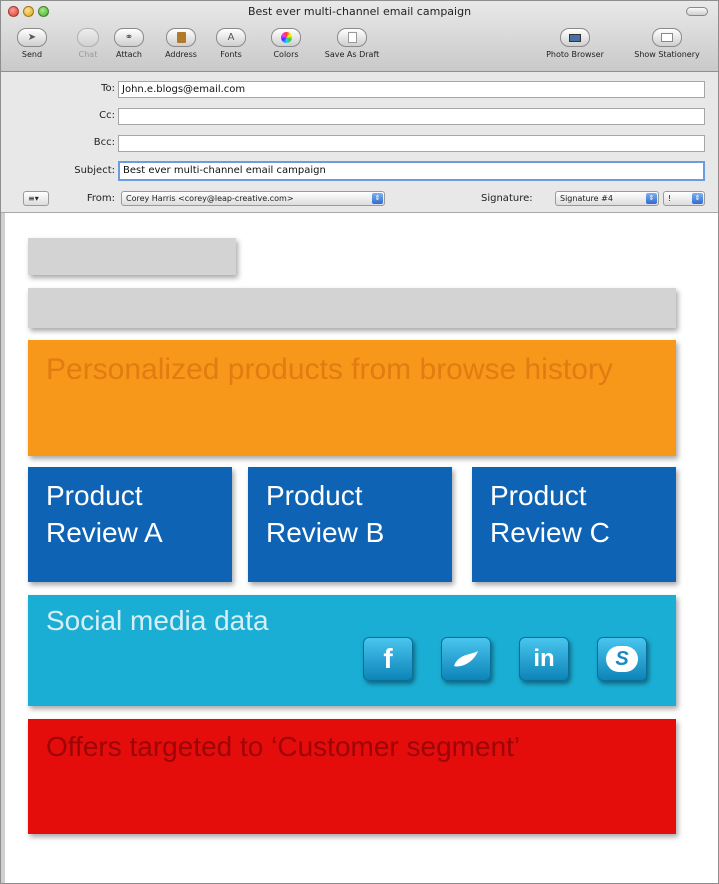  What do you see at coordinates (352, 48) in the screenshot?
I see `save-as-draft-button: Save As Draft` at bounding box center [352, 48].